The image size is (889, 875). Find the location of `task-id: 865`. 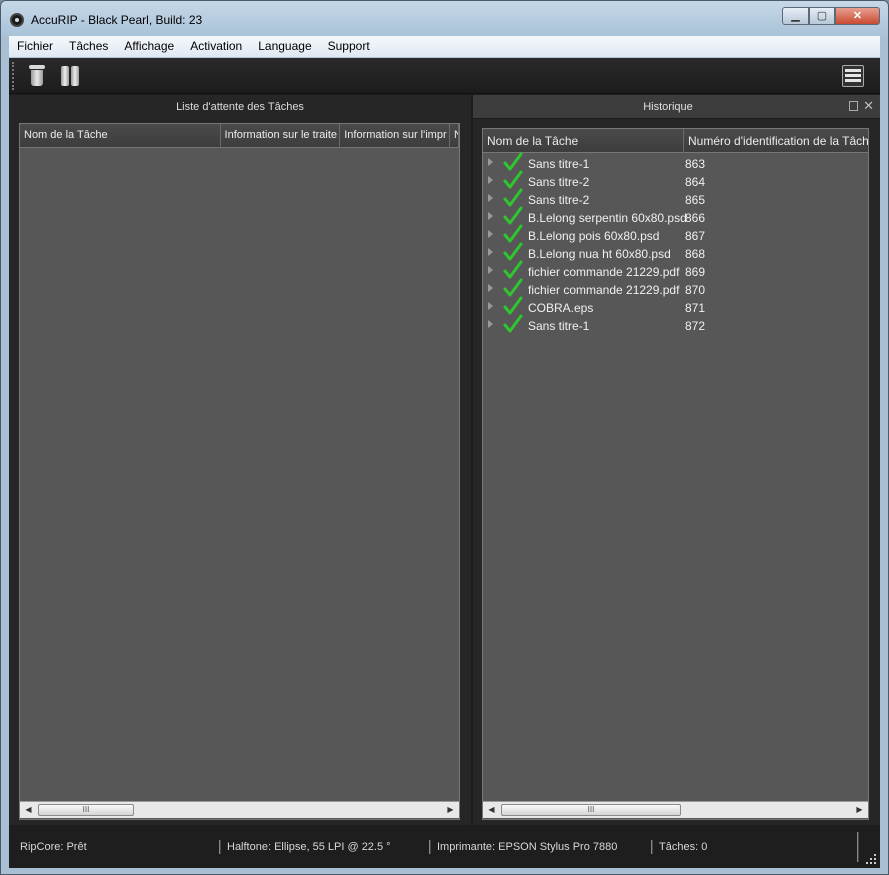

task-id: 865 is located at coordinates (695, 200).